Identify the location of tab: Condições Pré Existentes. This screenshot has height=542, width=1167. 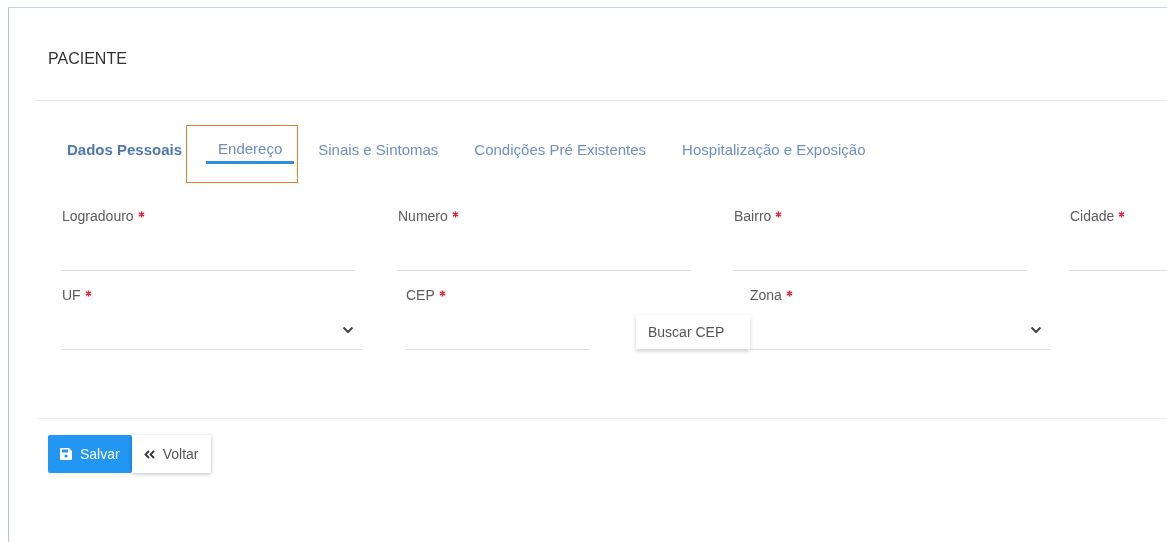
(560, 150).